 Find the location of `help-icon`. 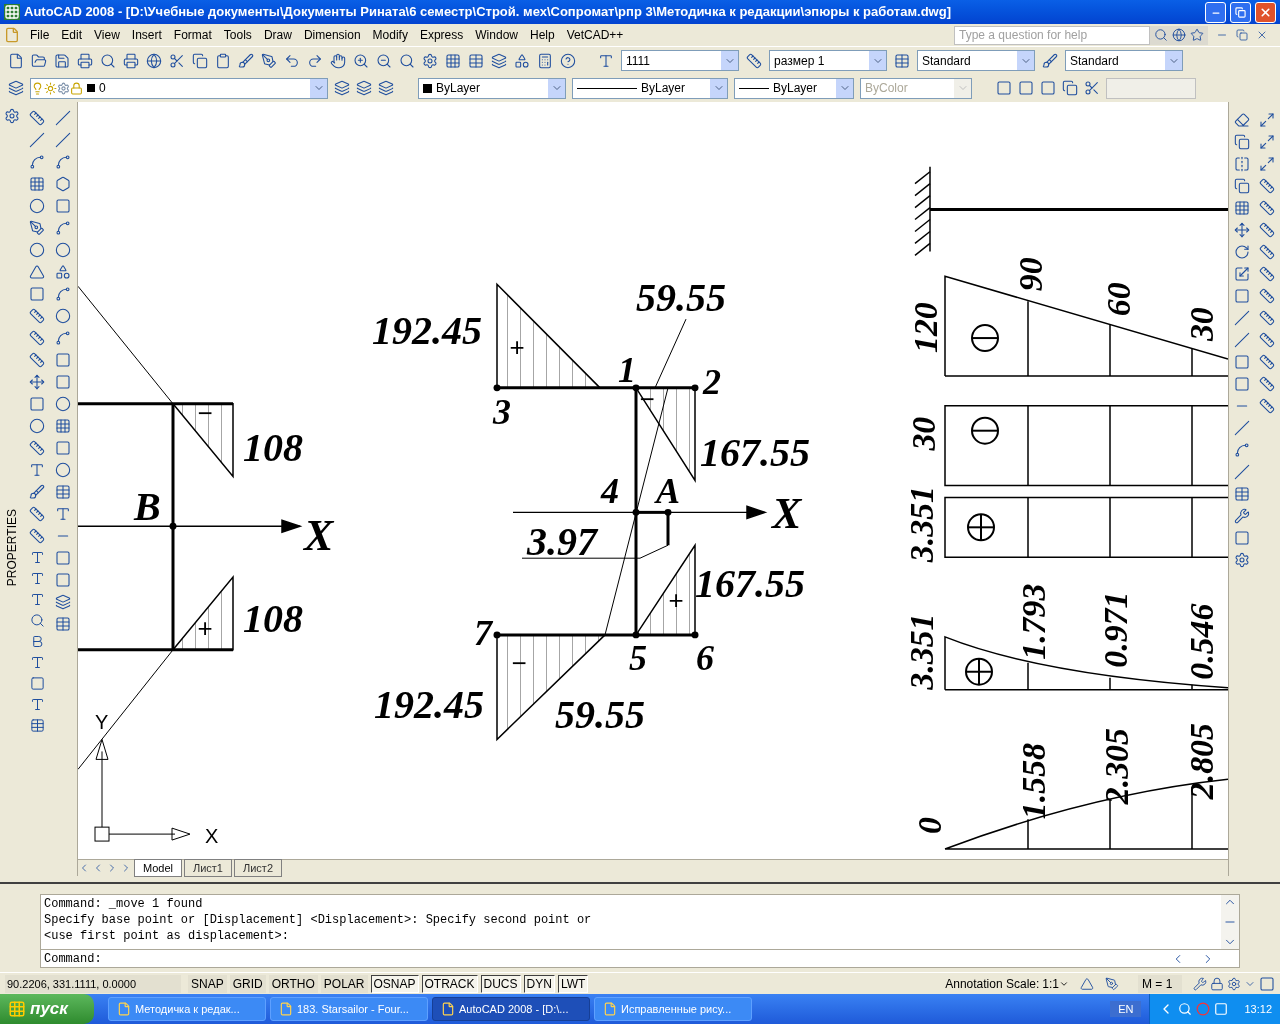

help-icon is located at coordinates (568, 60).